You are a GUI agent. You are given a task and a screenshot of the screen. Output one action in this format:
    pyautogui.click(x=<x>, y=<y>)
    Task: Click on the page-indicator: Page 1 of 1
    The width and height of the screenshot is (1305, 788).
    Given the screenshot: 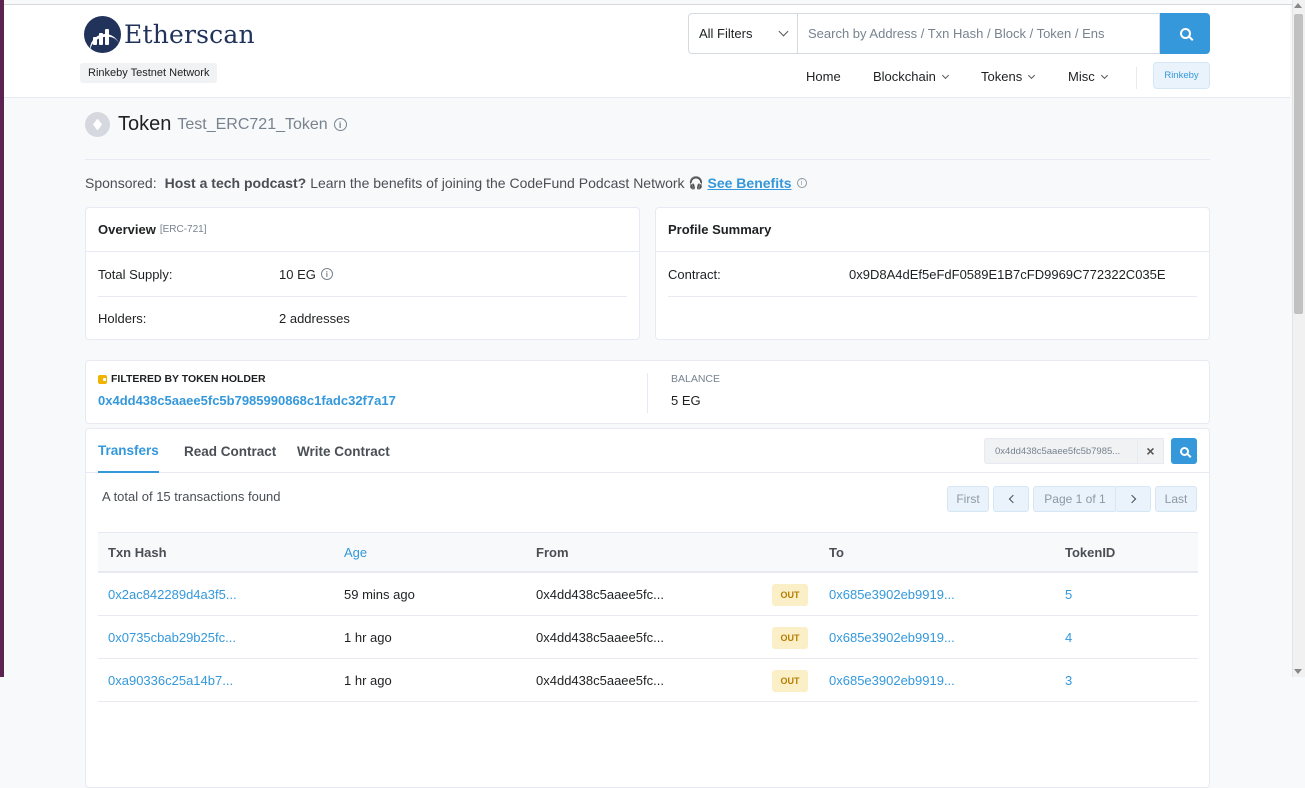 What is the action you would take?
    pyautogui.click(x=1075, y=499)
    